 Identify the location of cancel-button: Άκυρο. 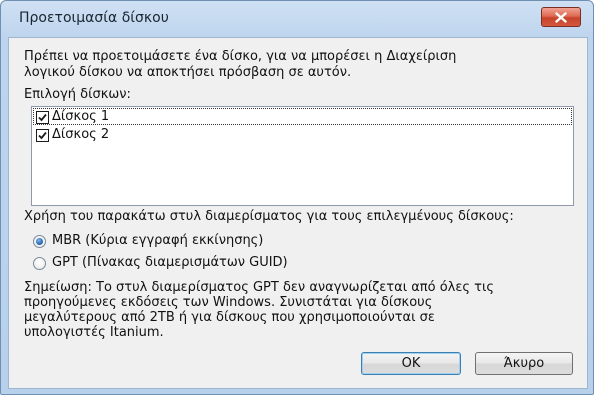
(524, 363).